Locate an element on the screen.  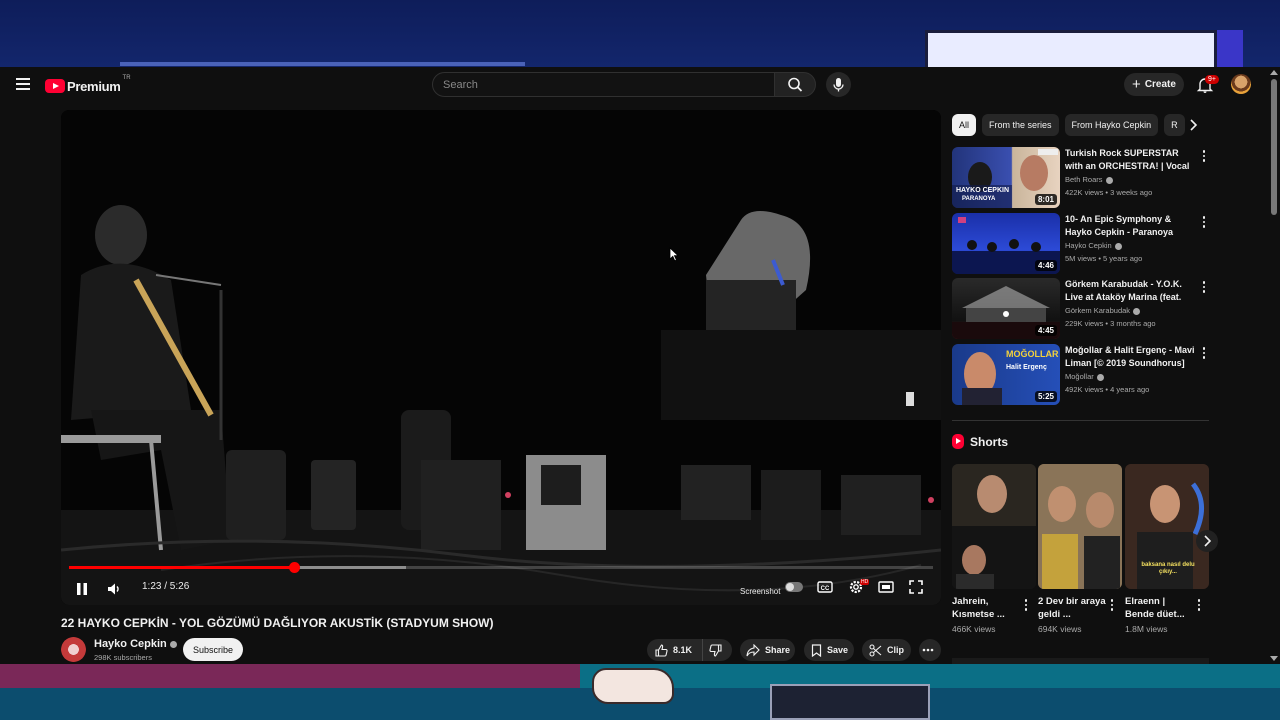
plus-icon: + is located at coordinates (1136, 84).